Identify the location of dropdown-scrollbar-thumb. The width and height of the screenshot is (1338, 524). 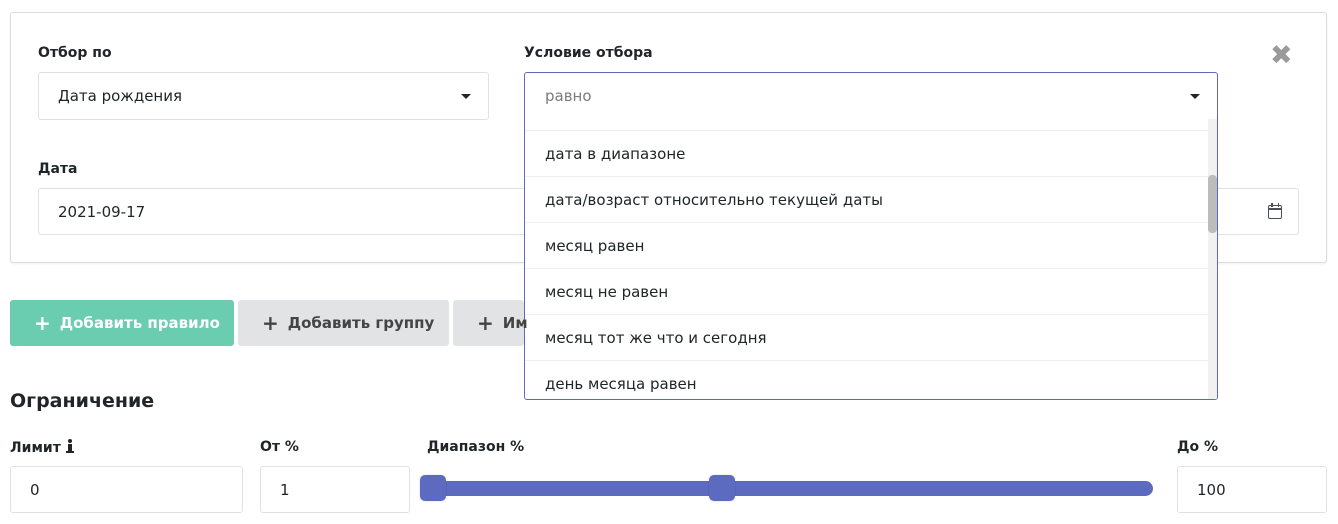
(1212, 204).